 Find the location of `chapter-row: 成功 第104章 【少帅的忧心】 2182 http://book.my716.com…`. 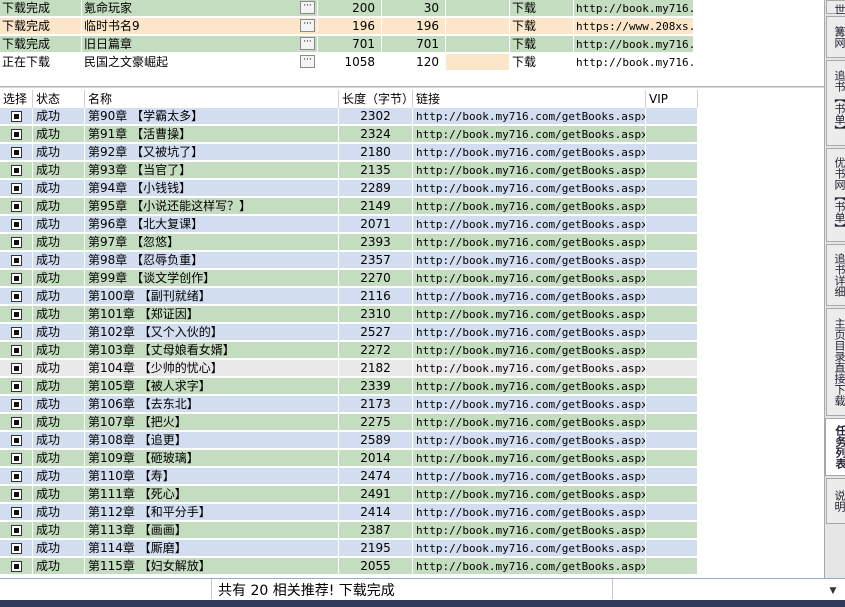

chapter-row: 成功 第104章 【少帅的忧心】 2182 http://book.my716.com… is located at coordinates (349, 369).